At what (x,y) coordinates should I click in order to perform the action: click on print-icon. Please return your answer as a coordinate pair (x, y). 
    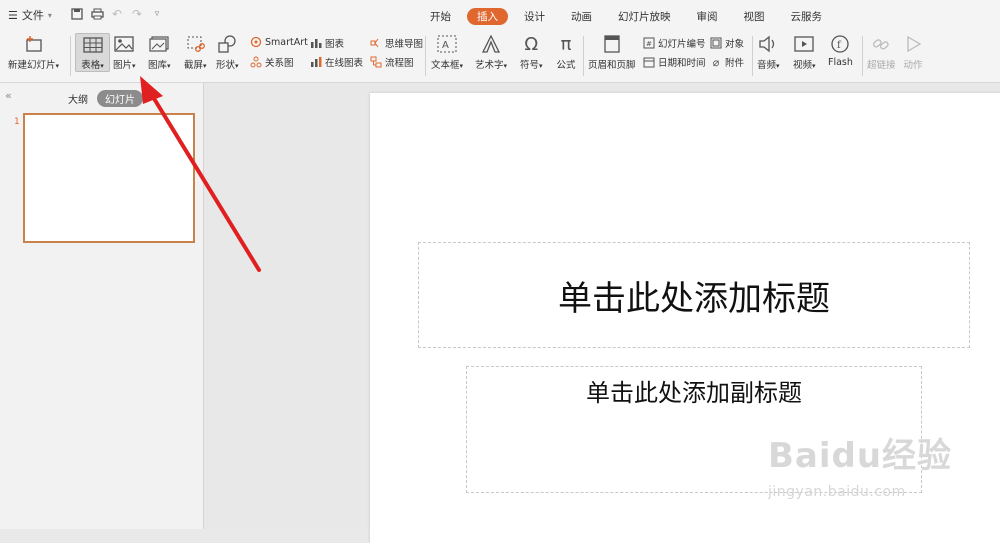
    Looking at the image, I should click on (97, 14).